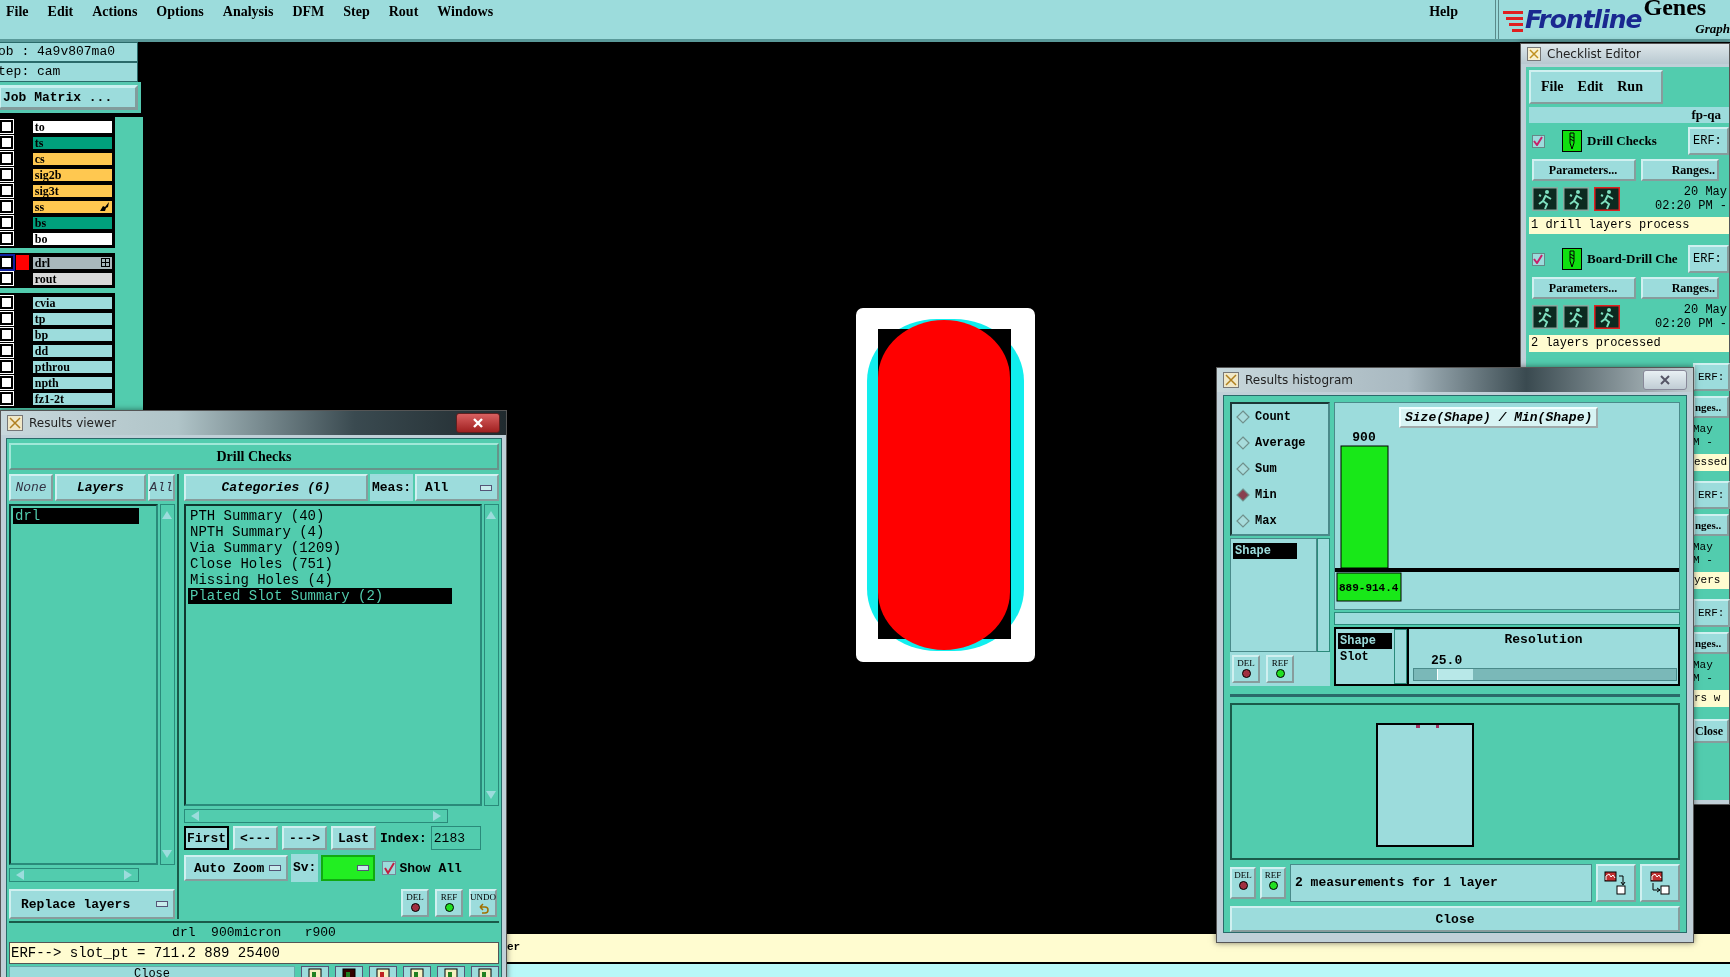 This screenshot has width=1730, height=977. What do you see at coordinates (353, 838) in the screenshot?
I see `nav-button: Last` at bounding box center [353, 838].